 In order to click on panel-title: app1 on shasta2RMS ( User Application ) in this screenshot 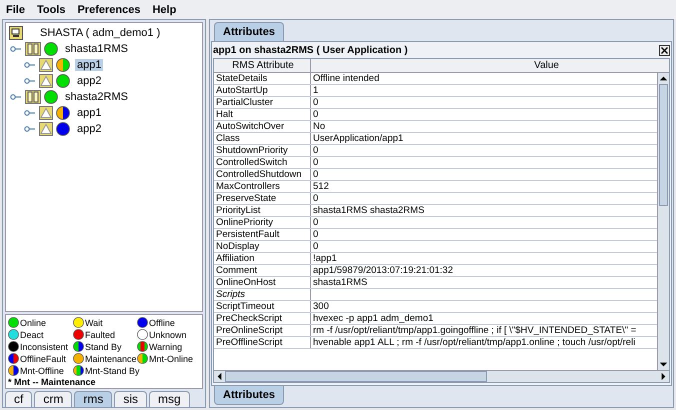, I will do `click(310, 50)`.